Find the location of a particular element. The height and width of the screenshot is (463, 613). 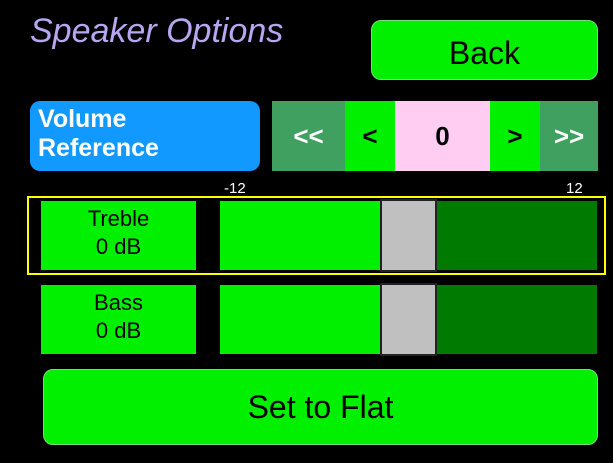

bass-value: 0 dB is located at coordinates (118, 330).